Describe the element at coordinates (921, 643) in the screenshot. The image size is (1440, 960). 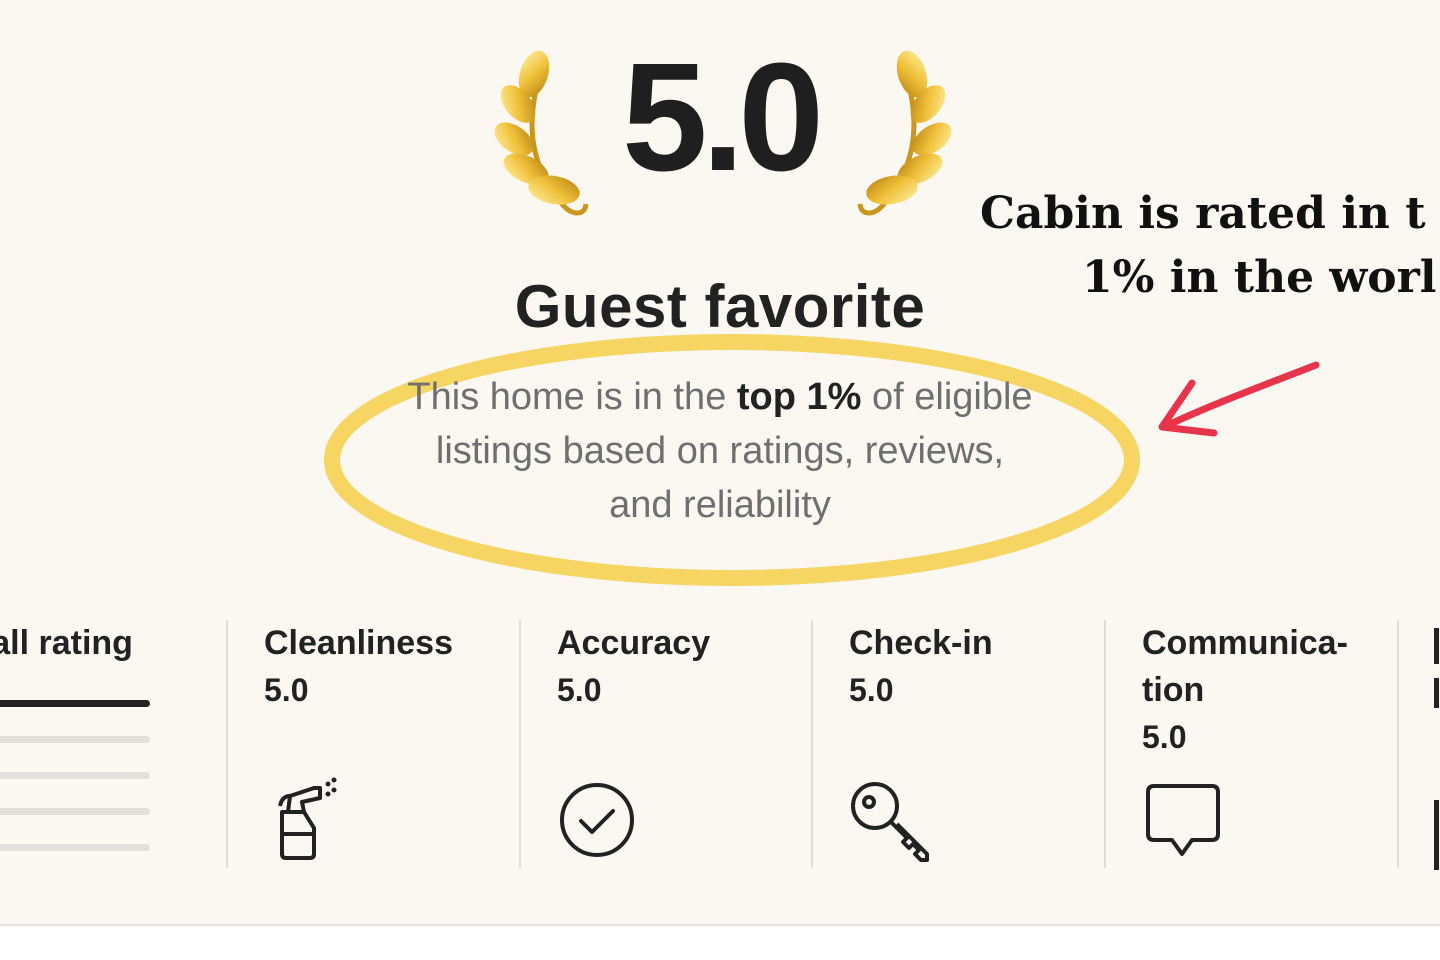
I see `check-in-label: Check-in` at that location.